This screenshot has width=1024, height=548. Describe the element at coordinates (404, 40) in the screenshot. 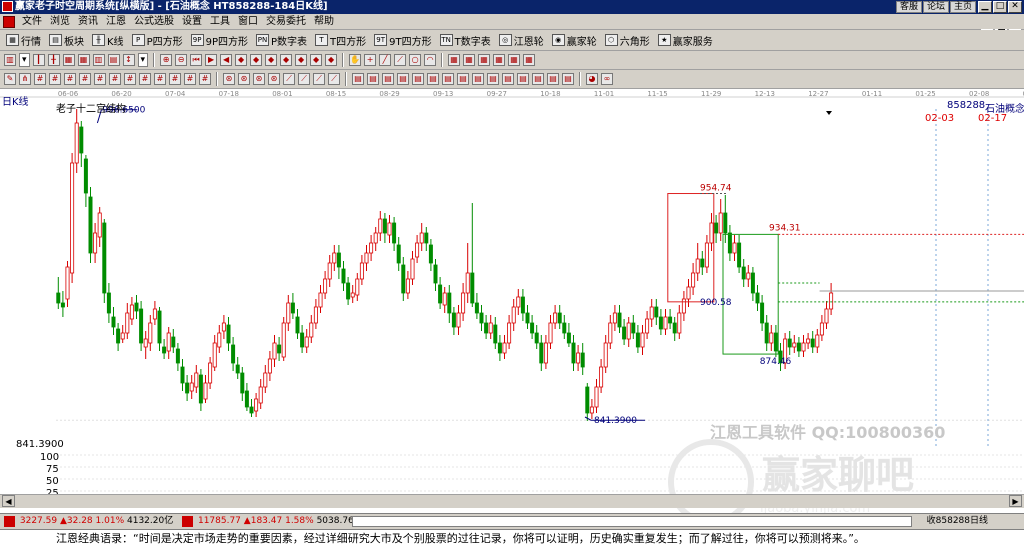

I see `tb-9t-square-button: 9T 9T四方形` at that location.